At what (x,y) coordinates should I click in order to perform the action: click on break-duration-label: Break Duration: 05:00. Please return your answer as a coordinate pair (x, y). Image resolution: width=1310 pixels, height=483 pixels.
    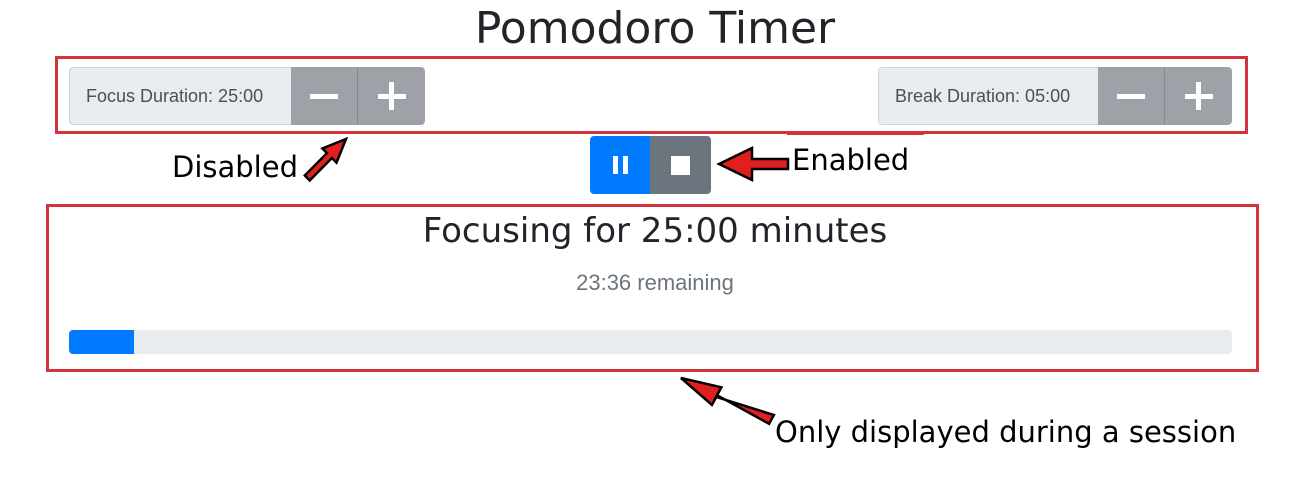
    Looking at the image, I should click on (988, 96).